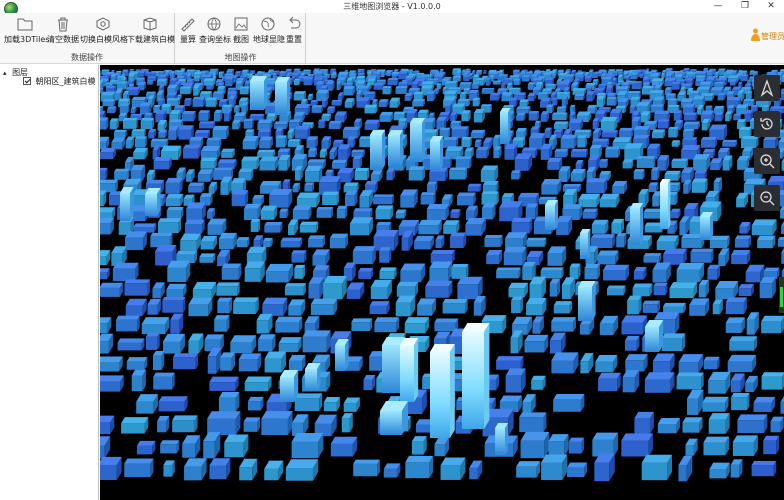  I want to click on compass-button, so click(767, 88).